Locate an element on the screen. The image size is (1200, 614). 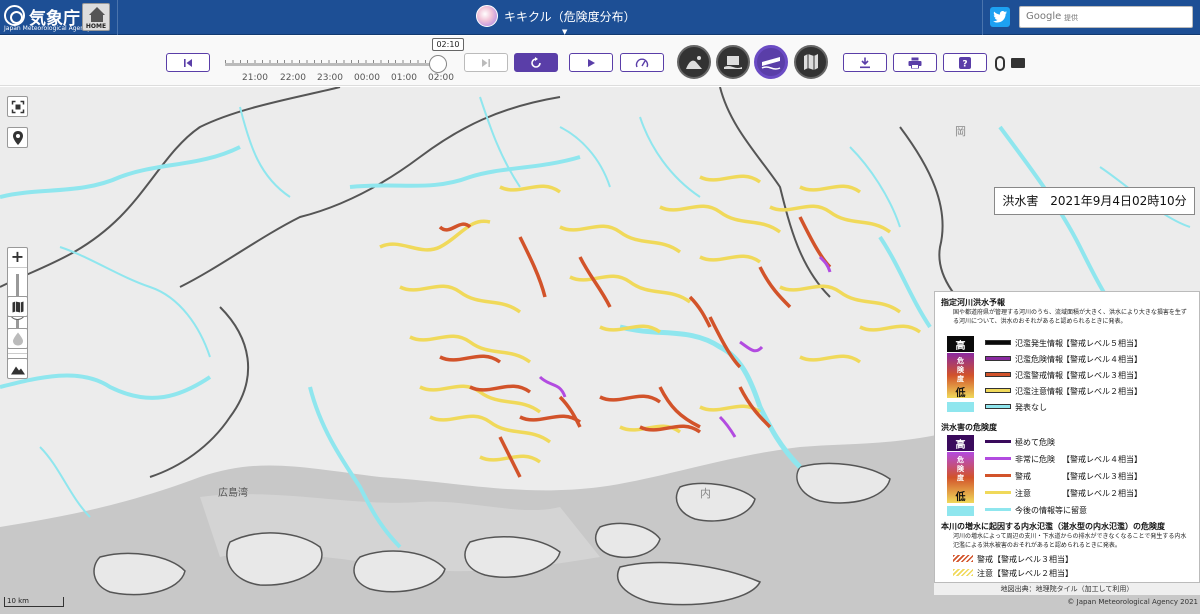
refresh-button is located at coordinates (536, 62).